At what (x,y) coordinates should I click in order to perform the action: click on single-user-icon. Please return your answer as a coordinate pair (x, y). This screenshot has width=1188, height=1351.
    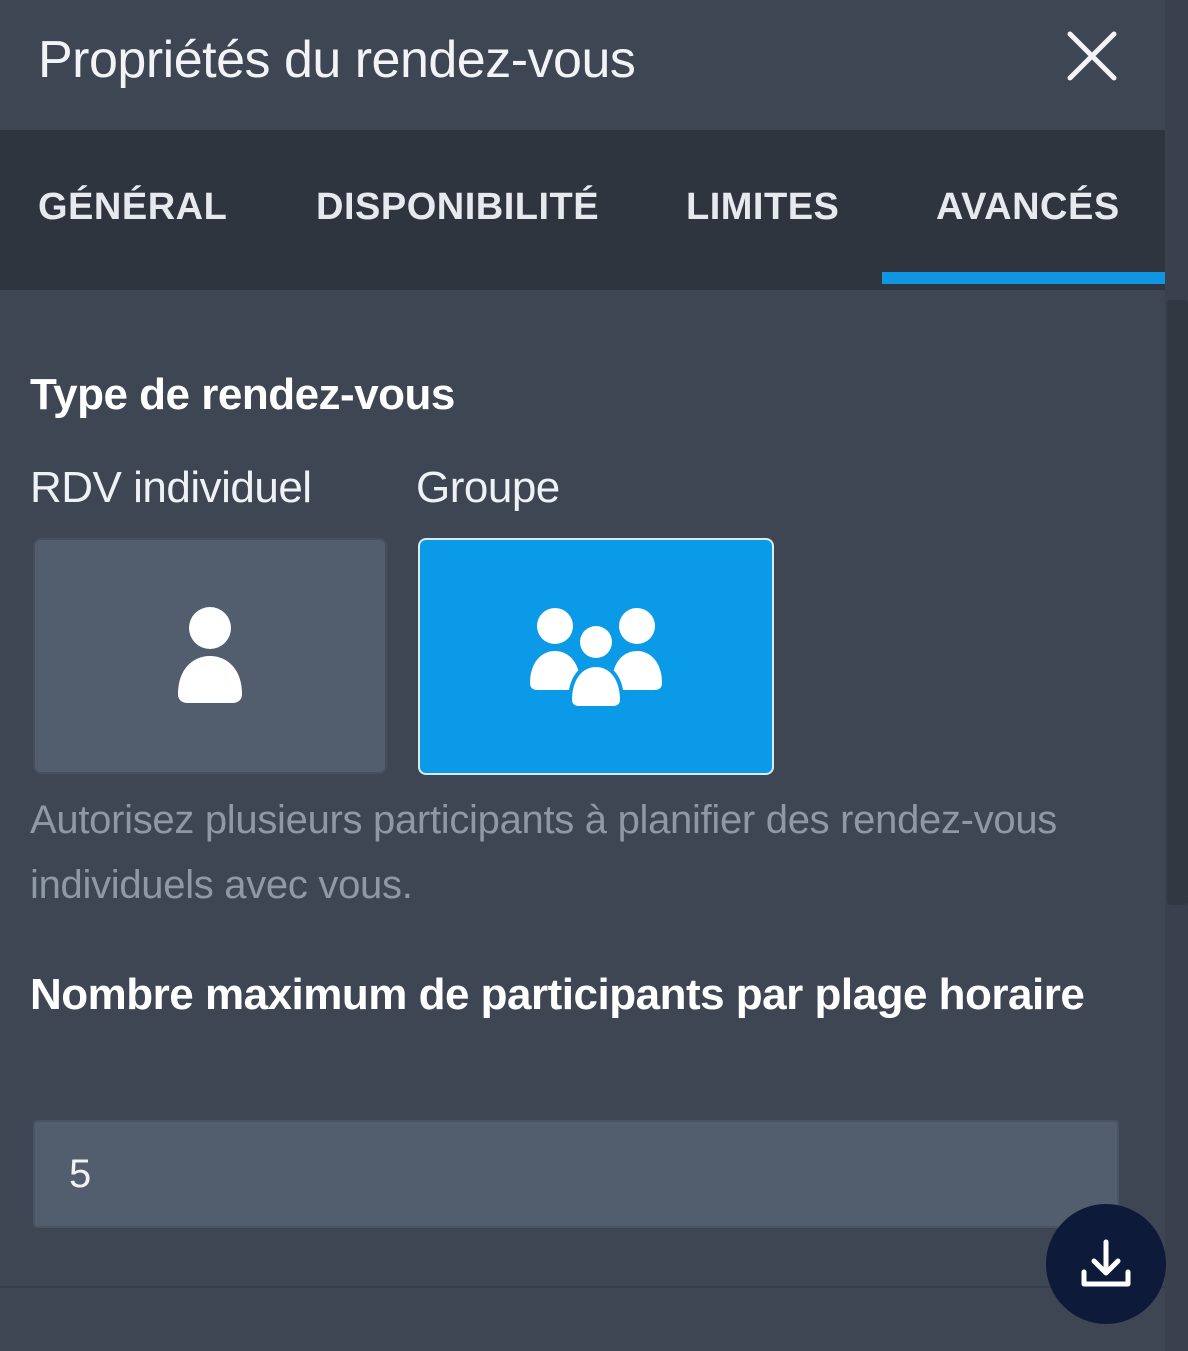
    Looking at the image, I should click on (210, 655).